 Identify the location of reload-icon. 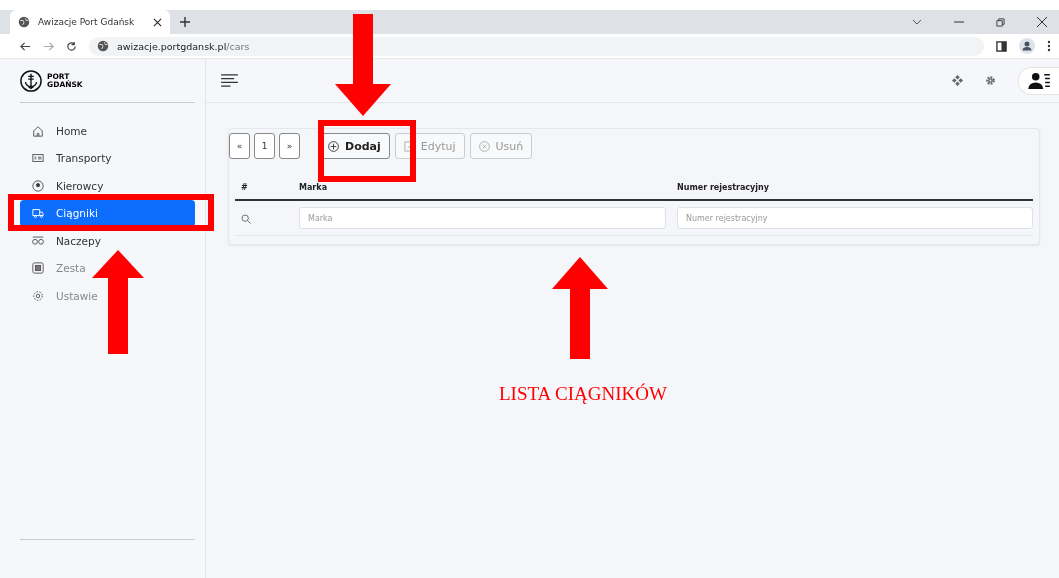
(71, 46).